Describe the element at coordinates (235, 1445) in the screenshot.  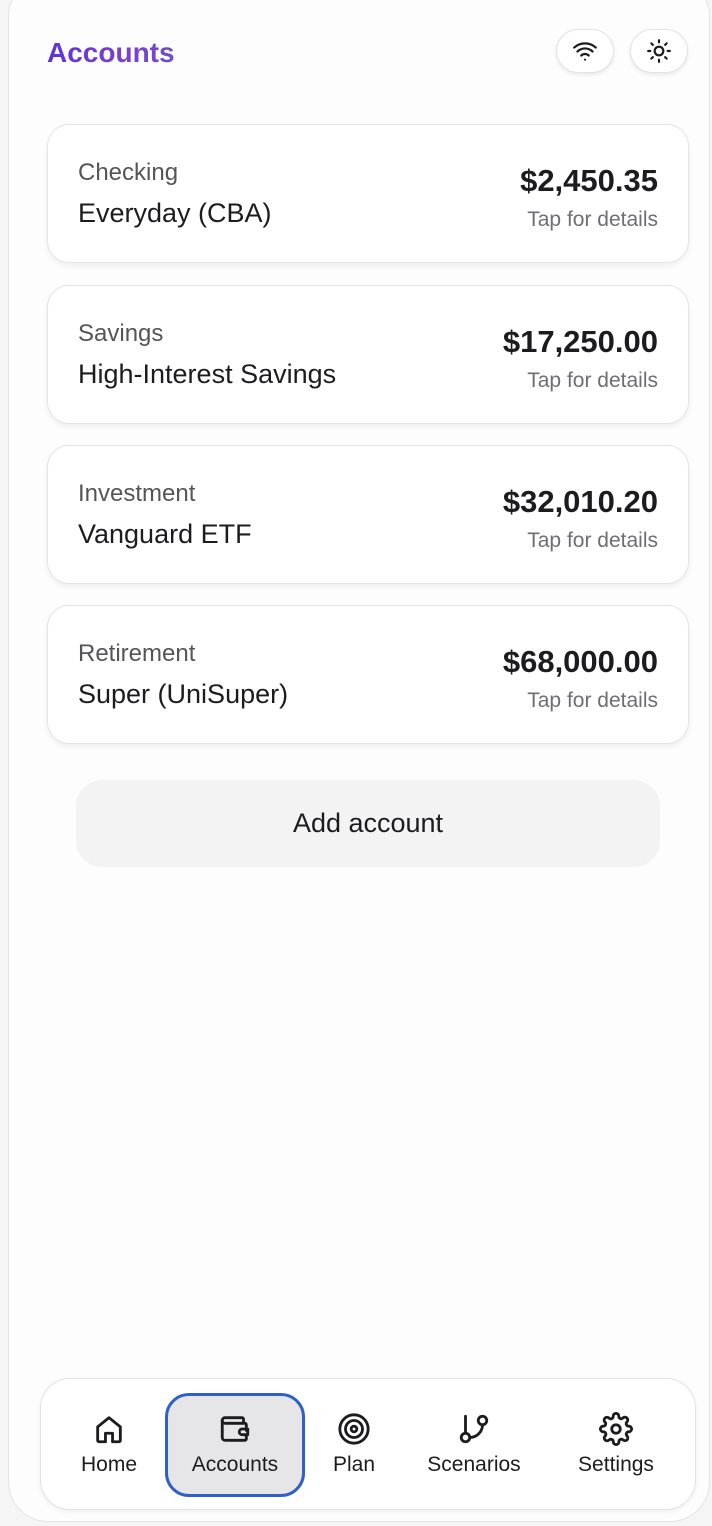
I see `tab-accounts: Accounts` at that location.